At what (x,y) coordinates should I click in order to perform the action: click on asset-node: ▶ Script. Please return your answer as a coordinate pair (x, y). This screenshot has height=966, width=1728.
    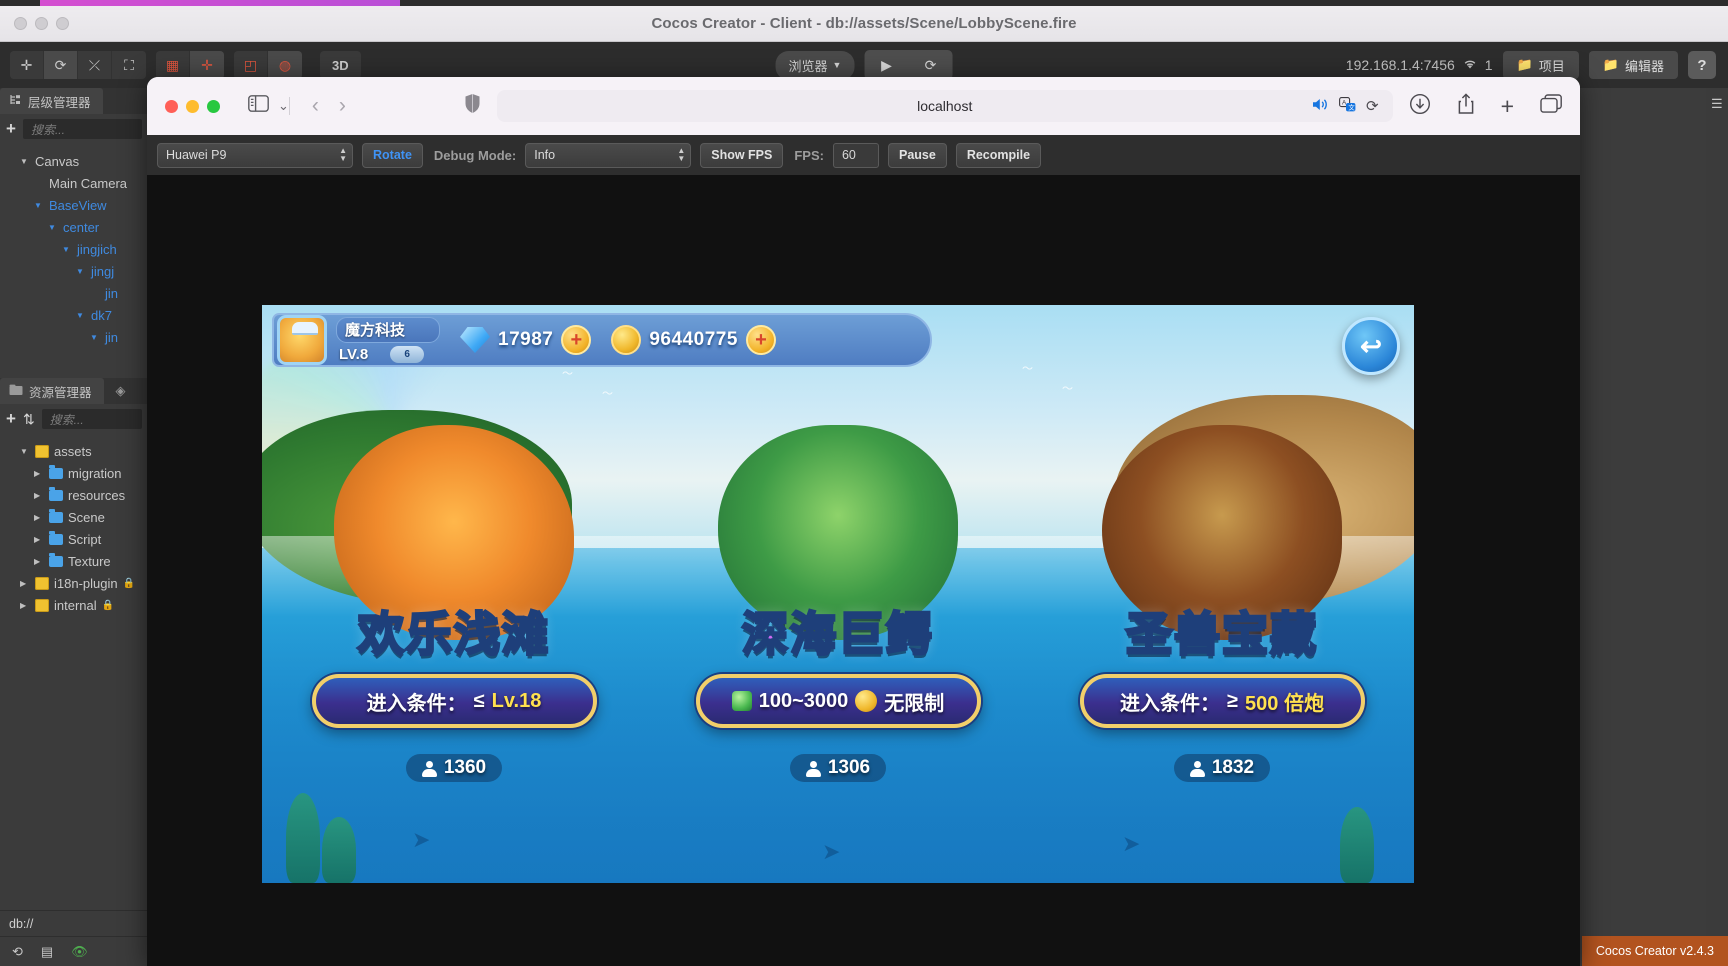
    Looking at the image, I should click on (74, 539).